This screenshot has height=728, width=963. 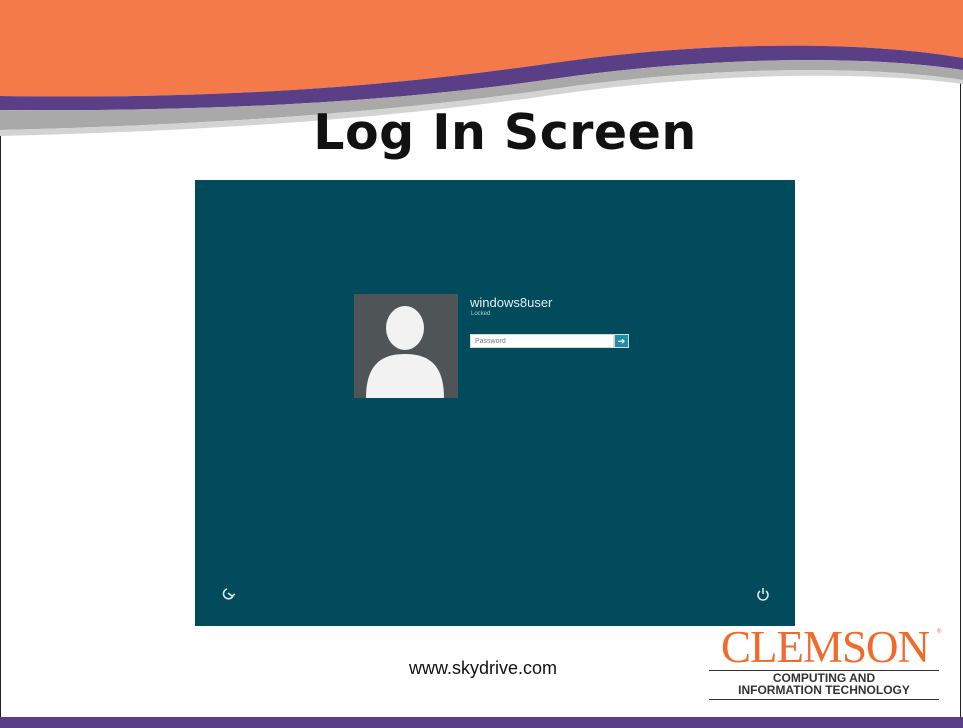 What do you see at coordinates (481, 722) in the screenshot?
I see `footer-bar` at bounding box center [481, 722].